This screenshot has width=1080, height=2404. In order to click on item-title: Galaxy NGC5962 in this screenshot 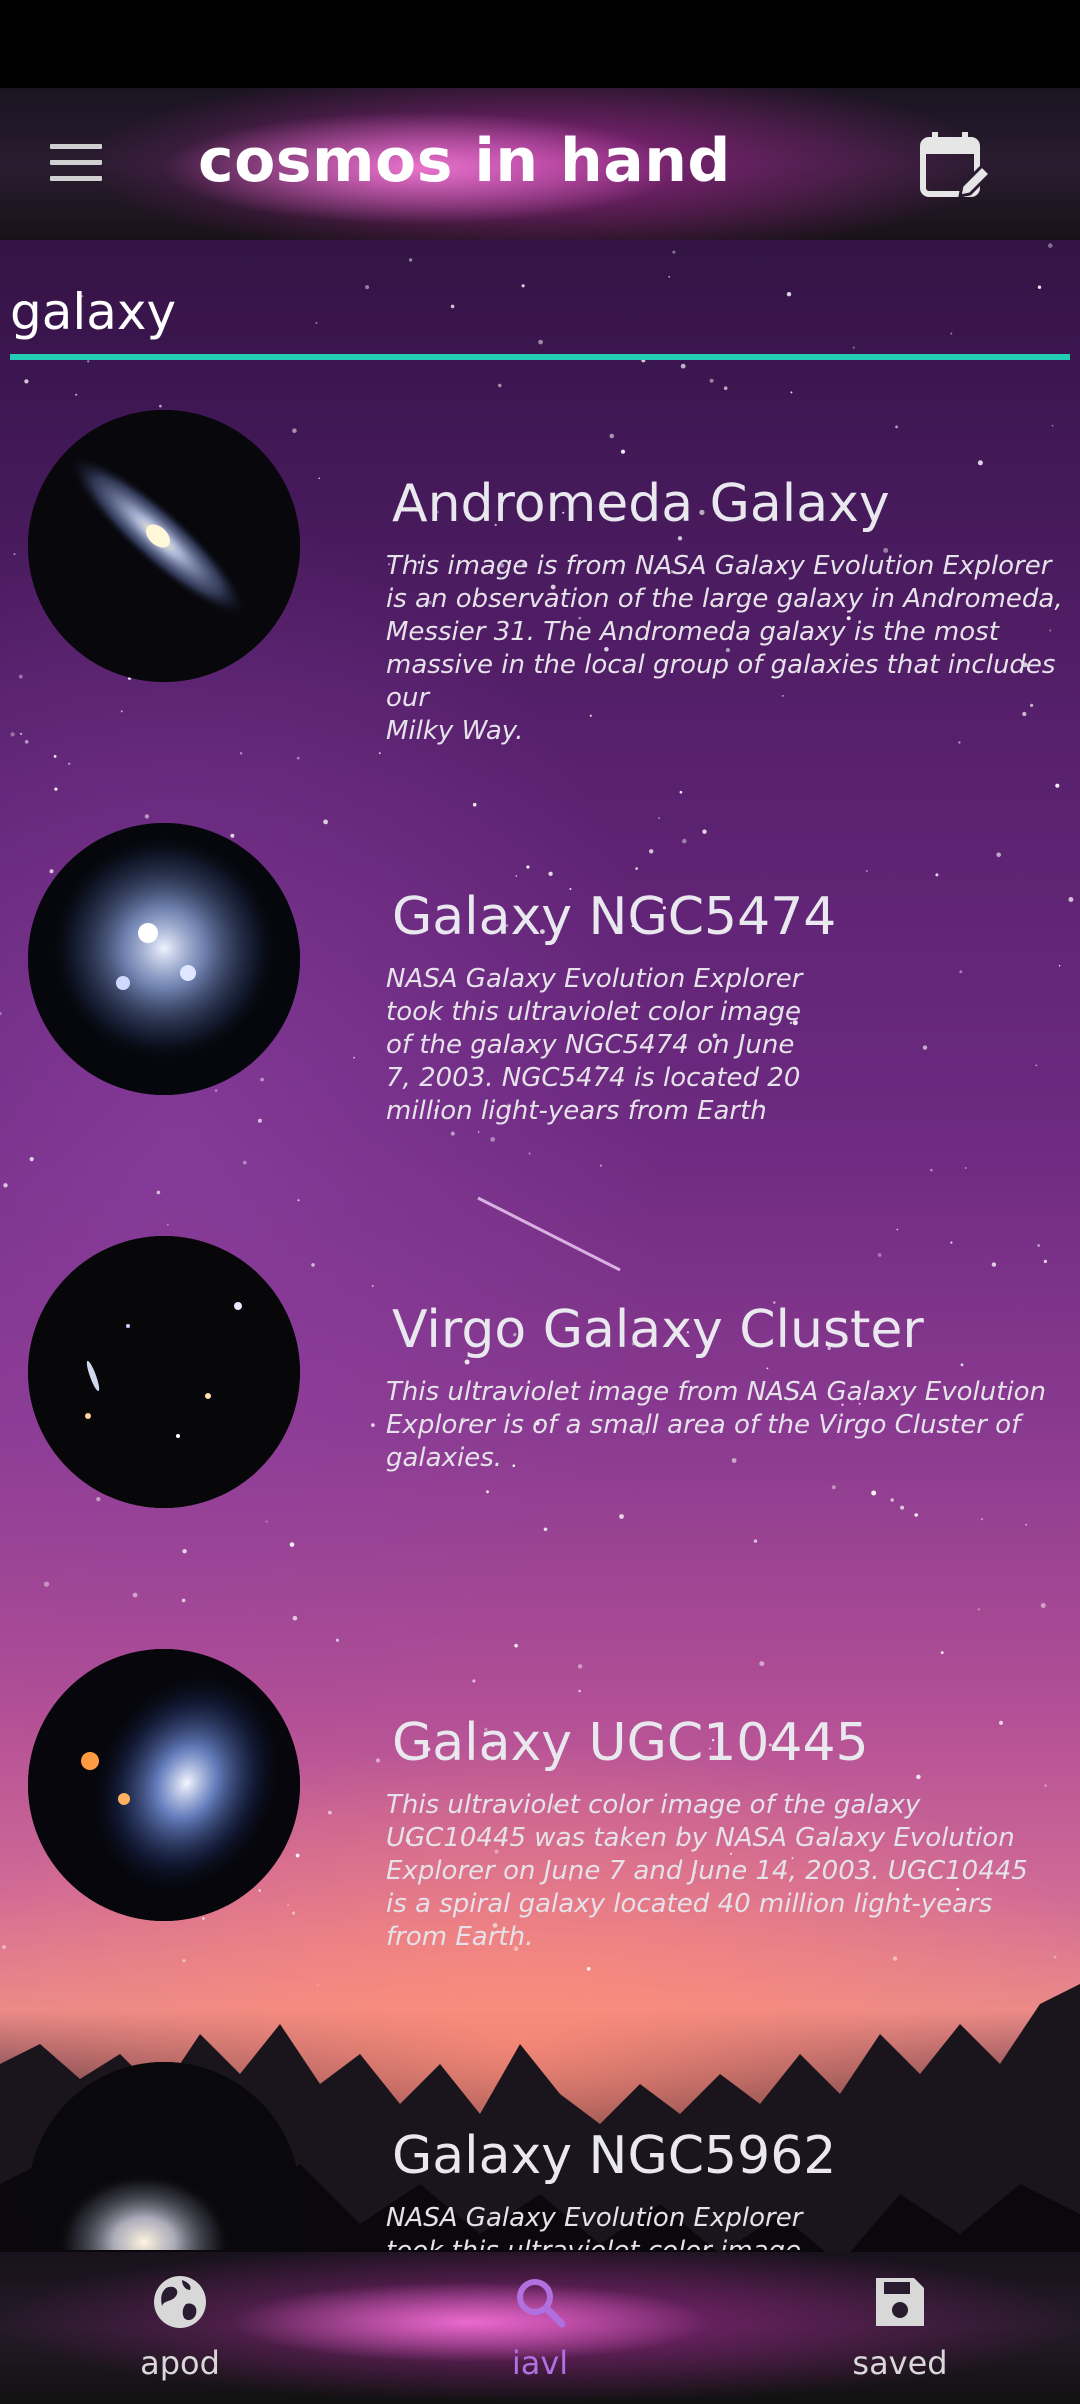, I will do `click(614, 2156)`.